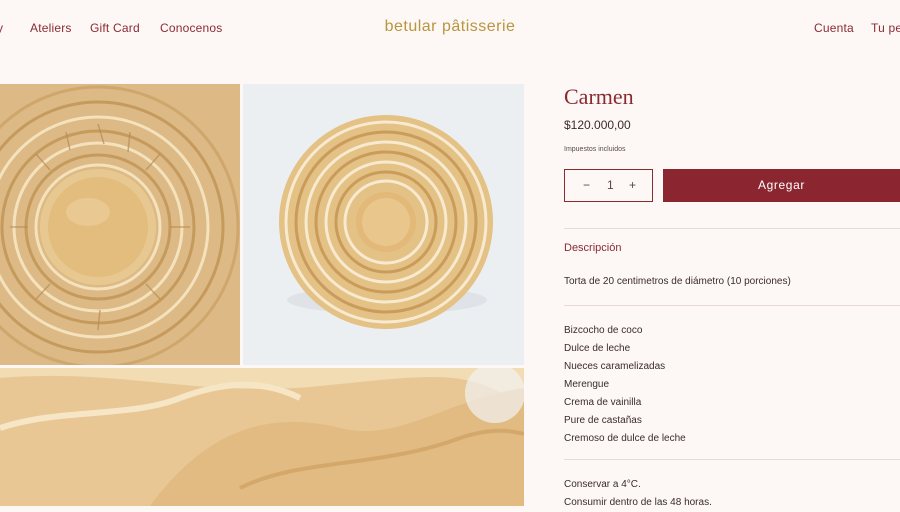  What do you see at coordinates (587, 384) in the screenshot?
I see `list-item: Merengue` at bounding box center [587, 384].